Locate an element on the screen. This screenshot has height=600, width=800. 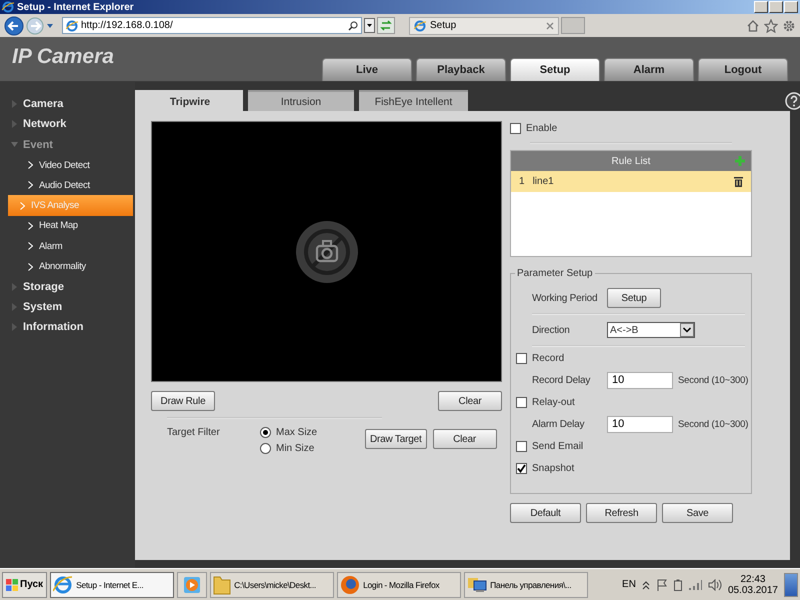
address-field: http://192.168.0.108/ is located at coordinates (212, 25).